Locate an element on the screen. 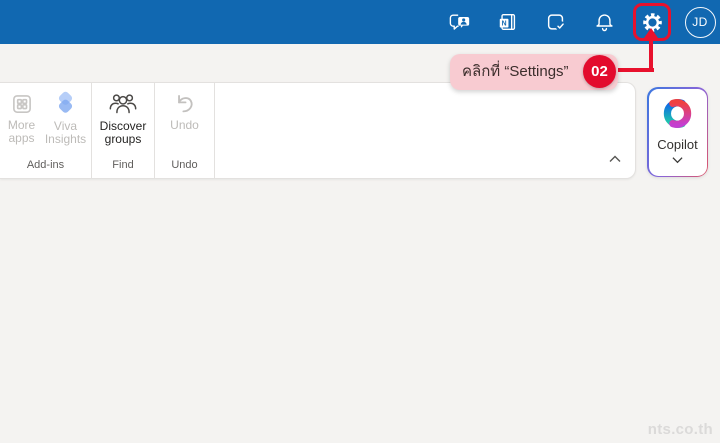 The width and height of the screenshot is (720, 443). undo-button: Undo is located at coordinates (184, 110).